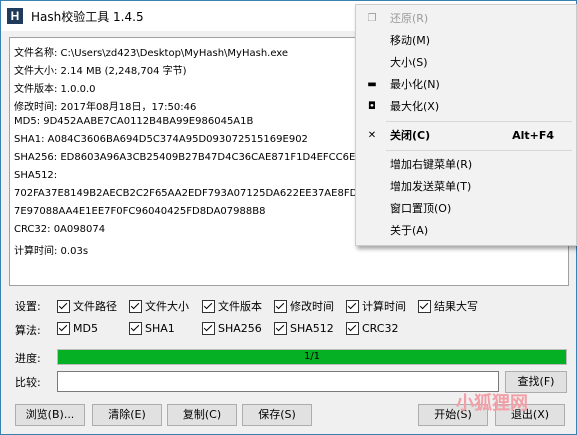 This screenshot has width=577, height=435. I want to click on menu-item-about: 关于(A), so click(466, 231).